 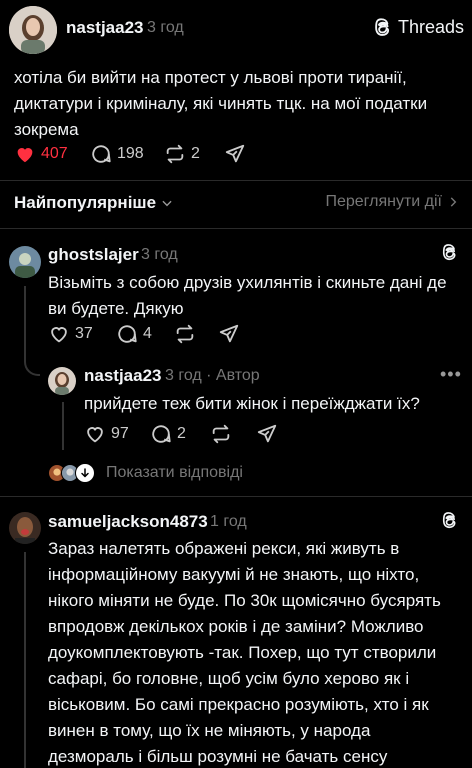 I want to click on post-divider, so click(x=236, y=180).